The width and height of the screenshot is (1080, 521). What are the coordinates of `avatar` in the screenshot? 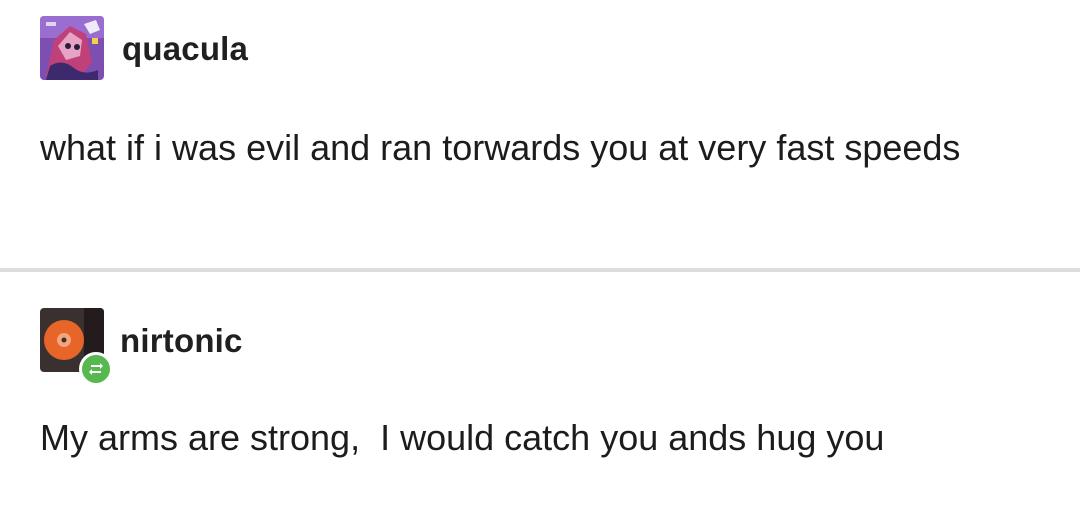 It's located at (72, 48).